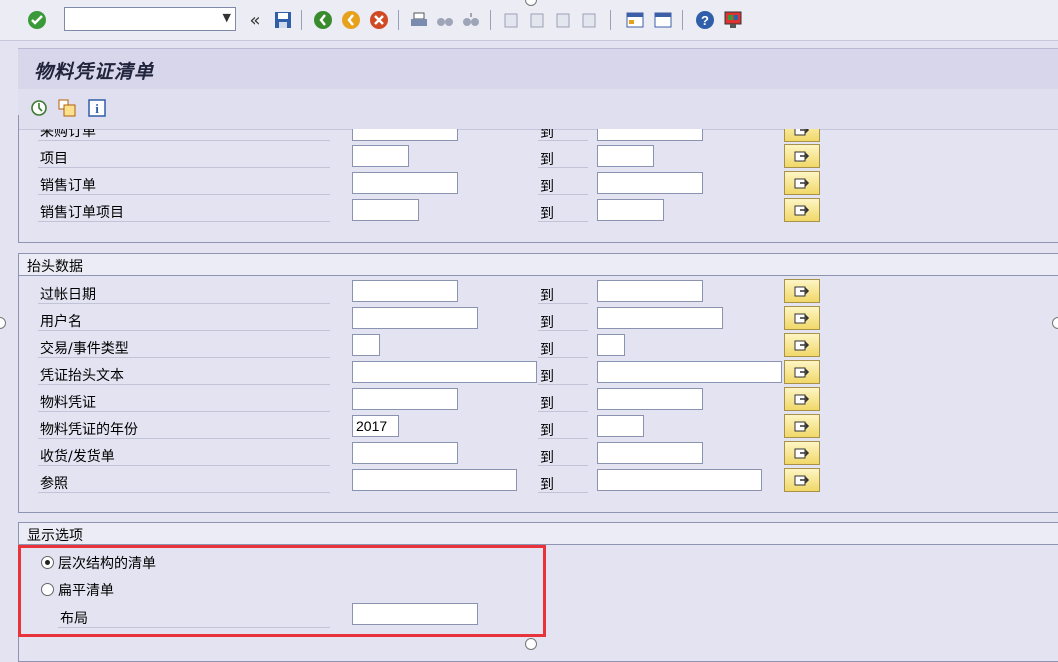 This screenshot has width=1058, height=662. Describe the element at coordinates (379, 20) in the screenshot. I see `cancel-icon` at that location.